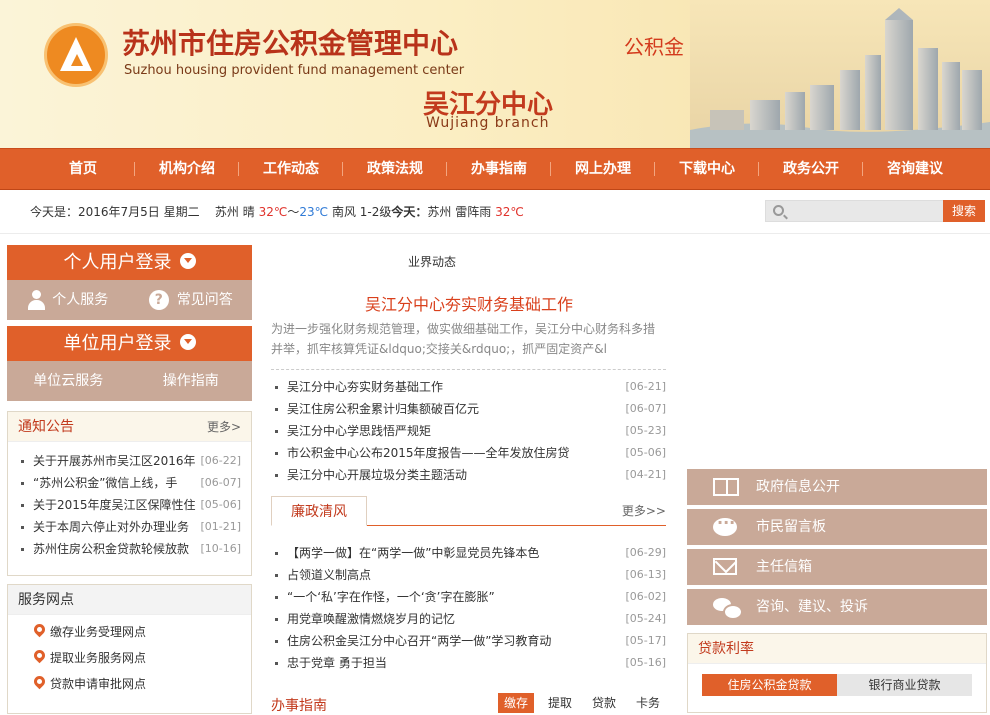 This screenshot has width=990, height=715. I want to click on nav-home: 首页, so click(83, 169).